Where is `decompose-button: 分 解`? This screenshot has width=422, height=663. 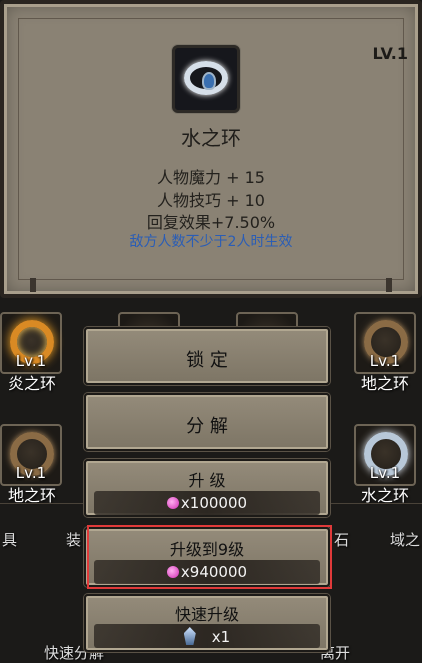 decompose-button: 分 解 is located at coordinates (207, 422).